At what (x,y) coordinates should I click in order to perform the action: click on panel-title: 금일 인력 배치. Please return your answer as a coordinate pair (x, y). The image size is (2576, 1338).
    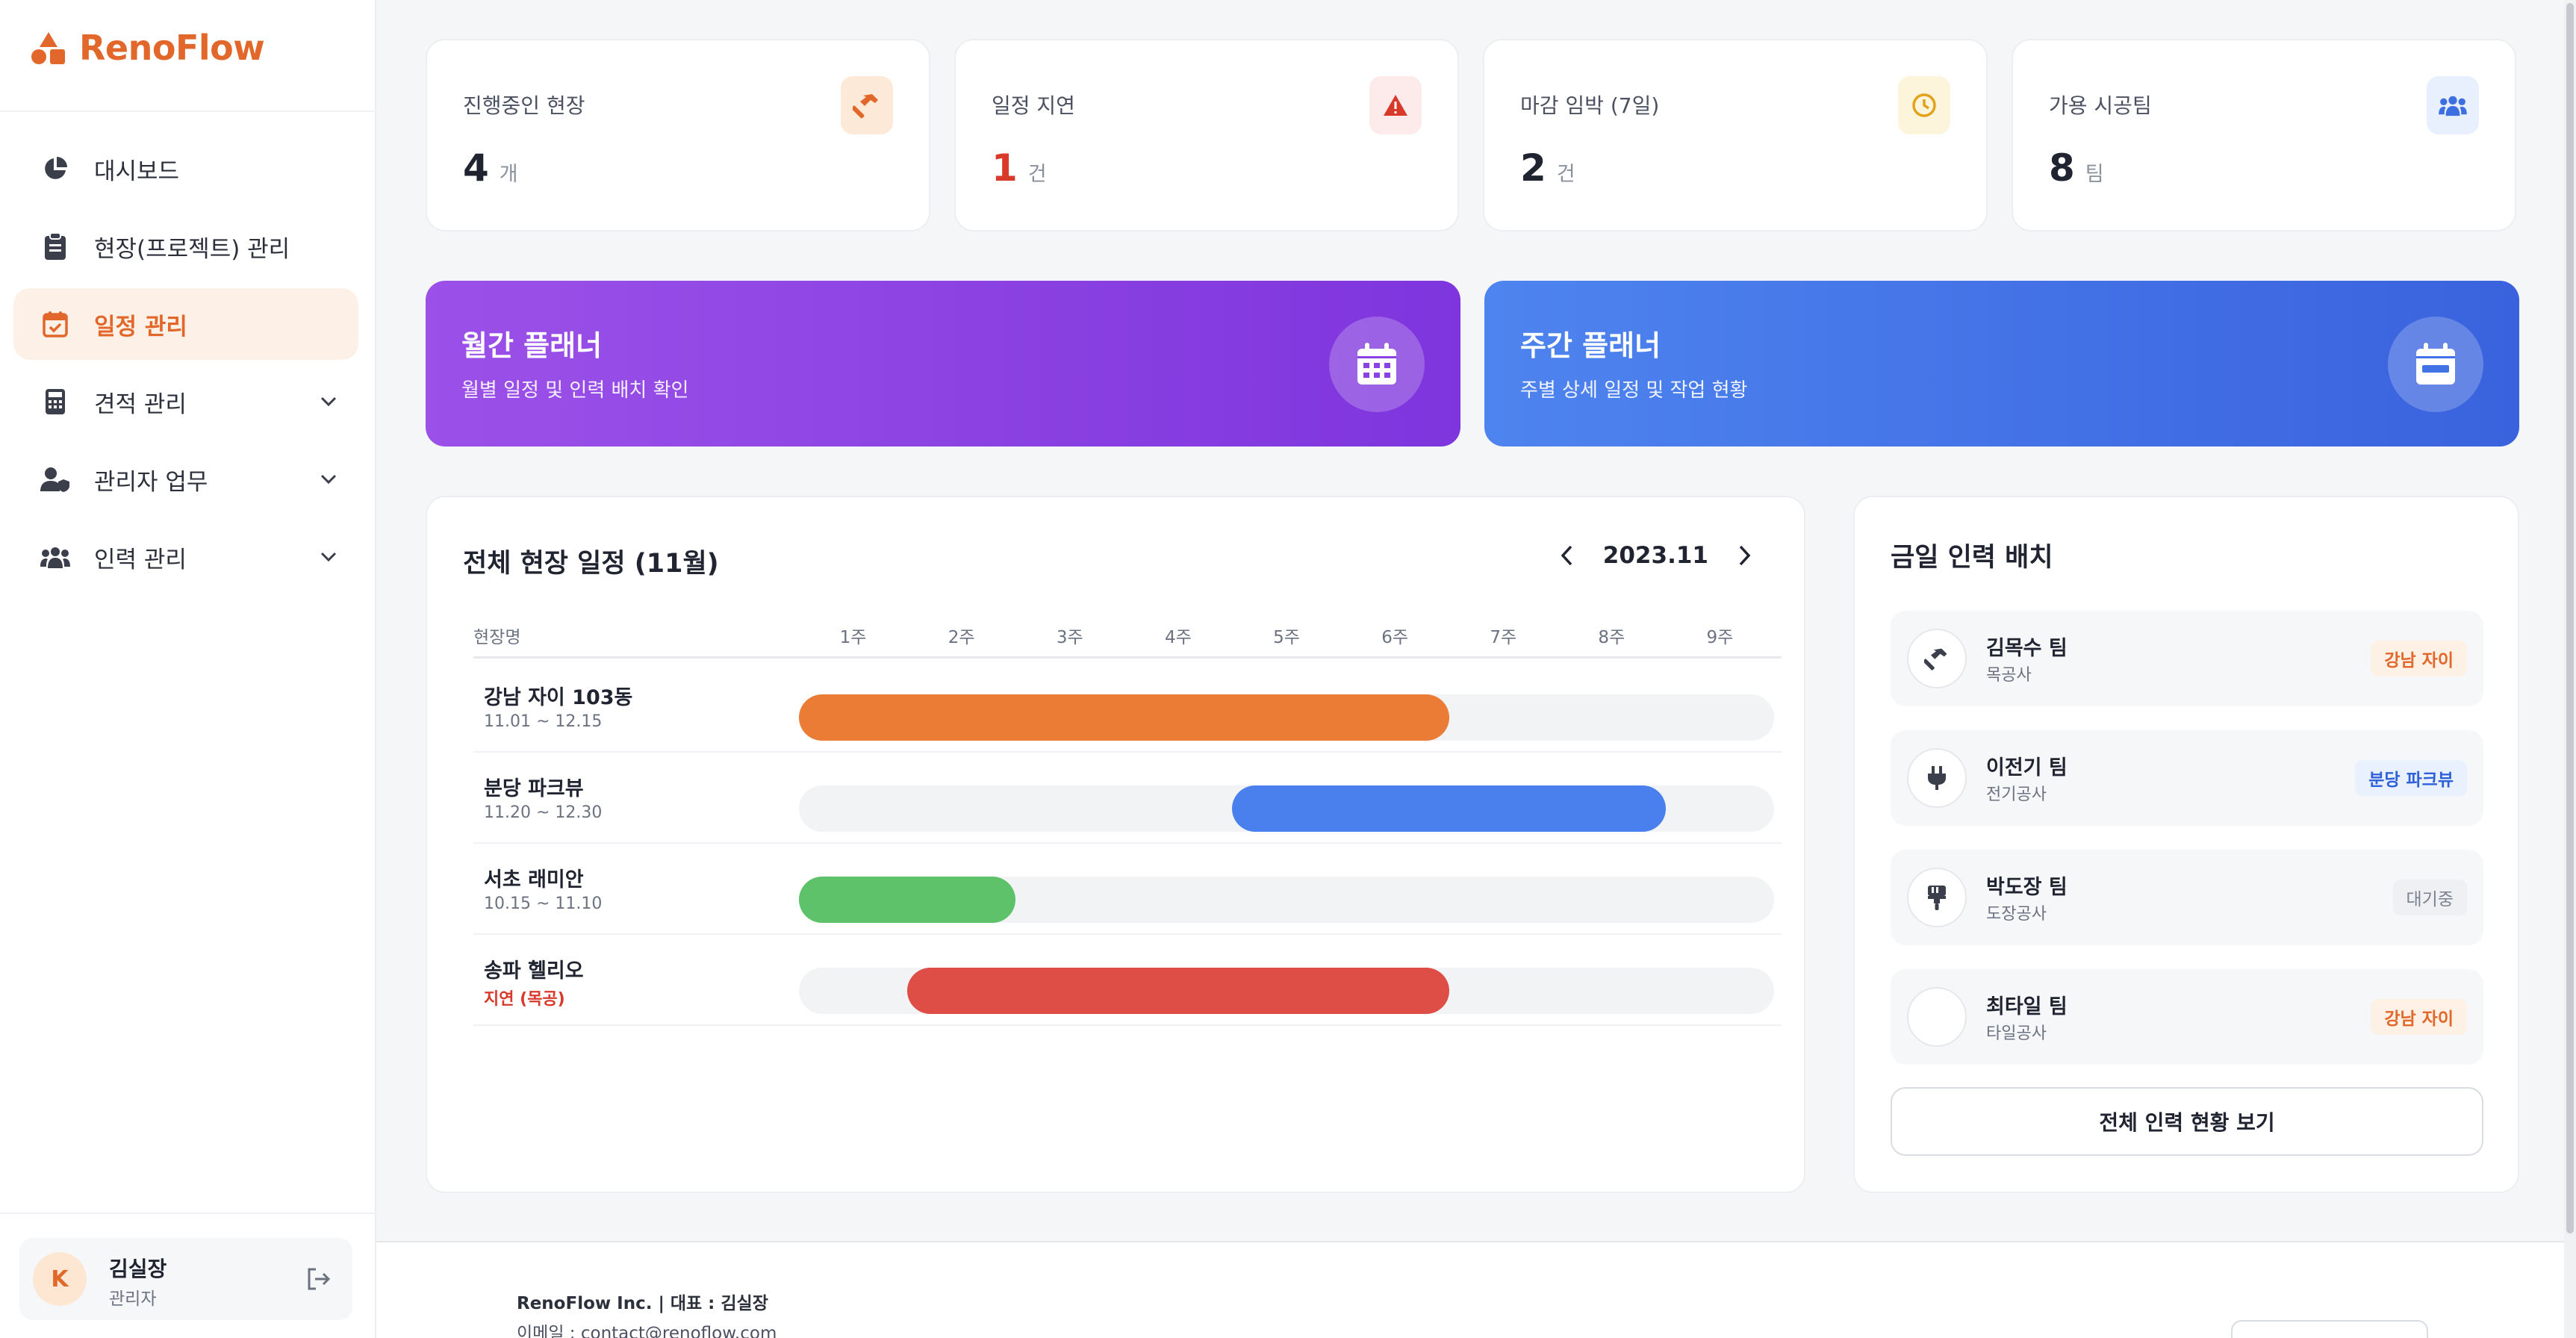
    Looking at the image, I should click on (1972, 558).